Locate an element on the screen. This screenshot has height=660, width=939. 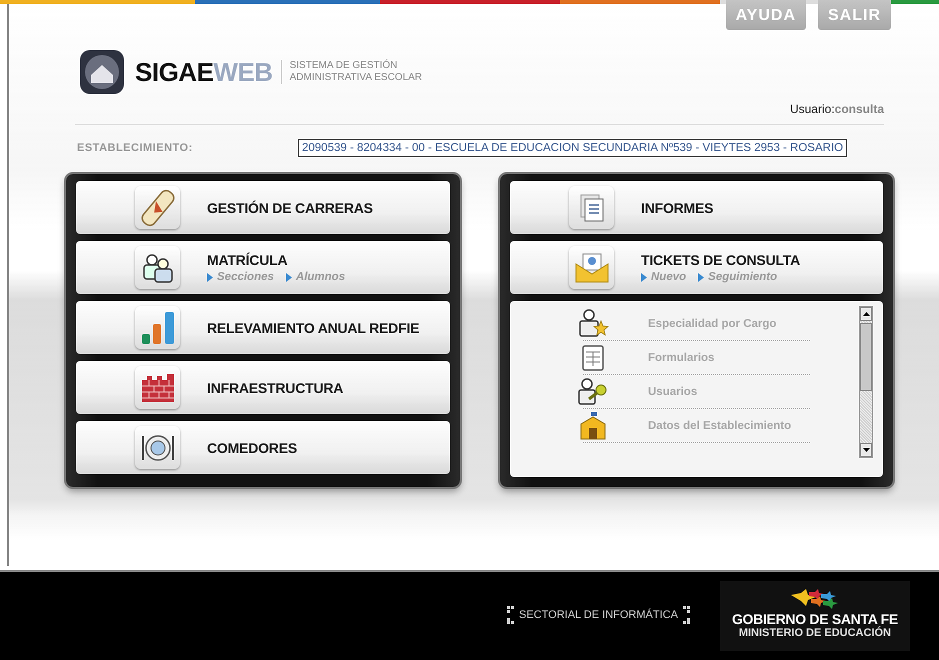
menu-button: GESTIÓN DE CARRERAS is located at coordinates (263, 207).